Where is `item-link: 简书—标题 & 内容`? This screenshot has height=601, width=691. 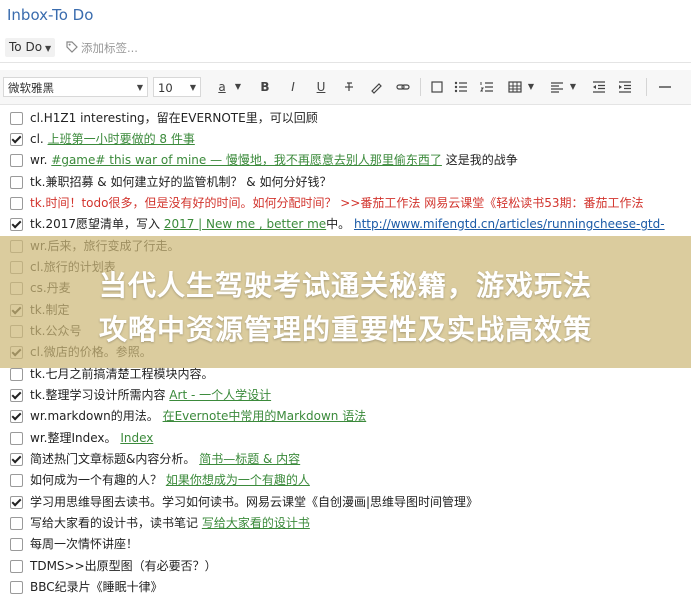
item-link: 简书—标题 & 内容 is located at coordinates (249, 459).